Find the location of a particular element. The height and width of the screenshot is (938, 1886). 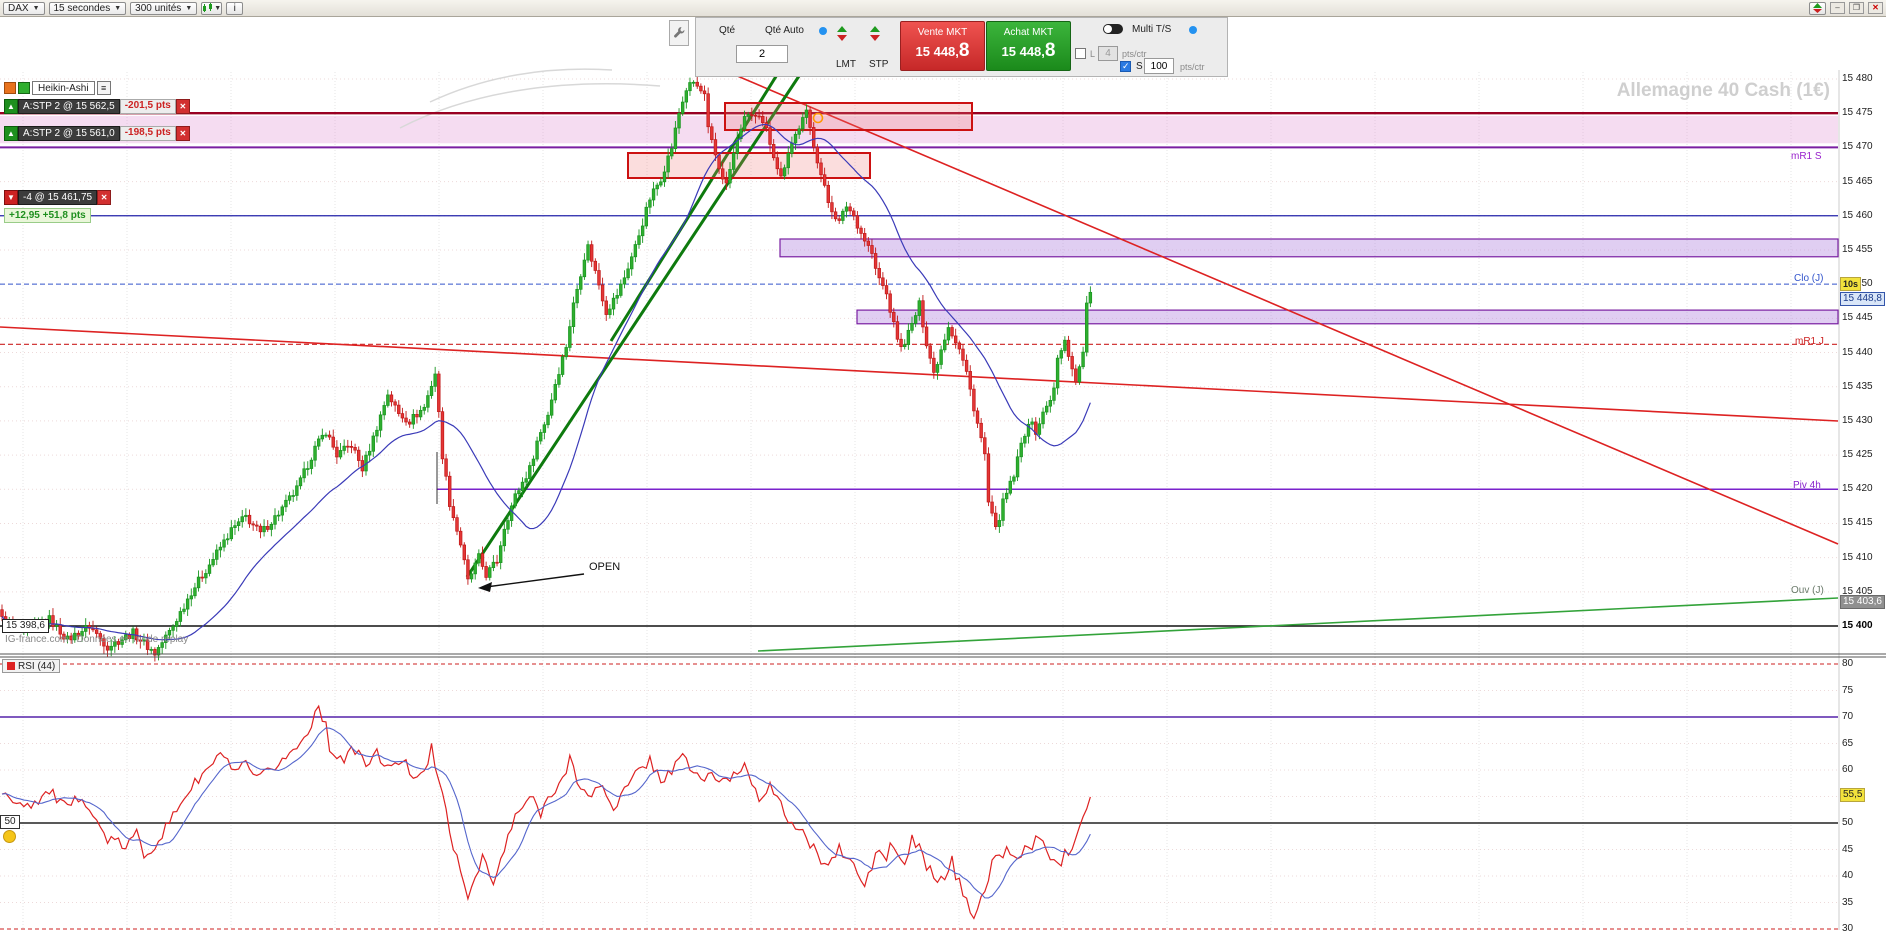

limit-label: L is located at coordinates (1093, 54).